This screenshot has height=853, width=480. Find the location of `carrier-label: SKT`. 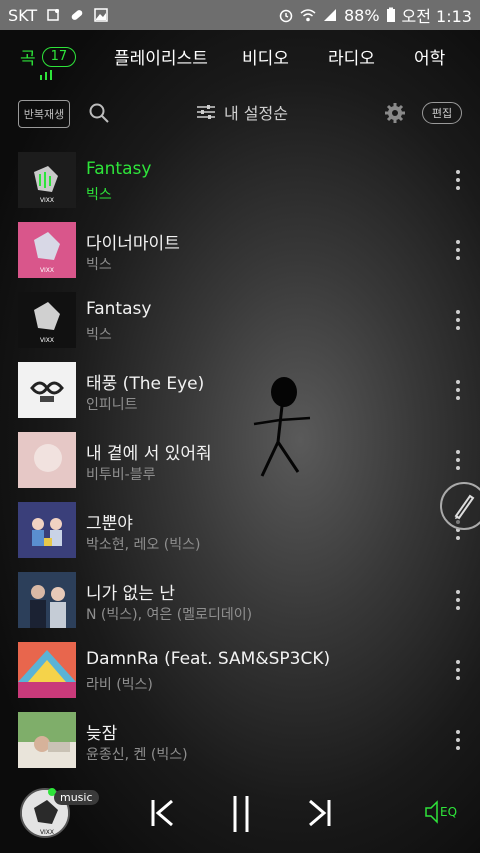

carrier-label: SKT is located at coordinates (23, 15).